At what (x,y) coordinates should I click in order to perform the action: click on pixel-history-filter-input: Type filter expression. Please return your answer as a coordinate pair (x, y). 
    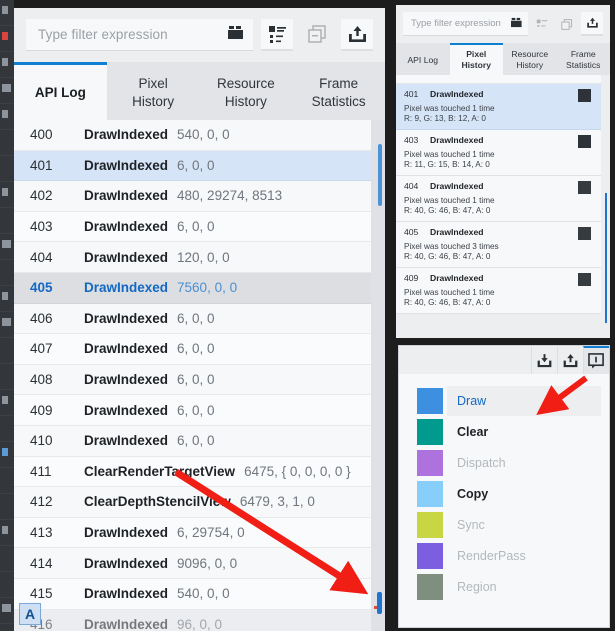
    Looking at the image, I should click on (465, 24).